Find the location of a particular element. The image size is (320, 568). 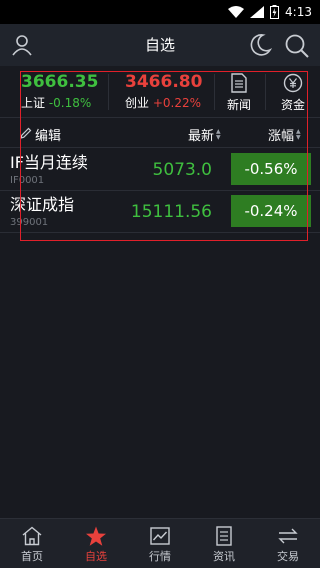

tab-label: 自选 is located at coordinates (96, 556).